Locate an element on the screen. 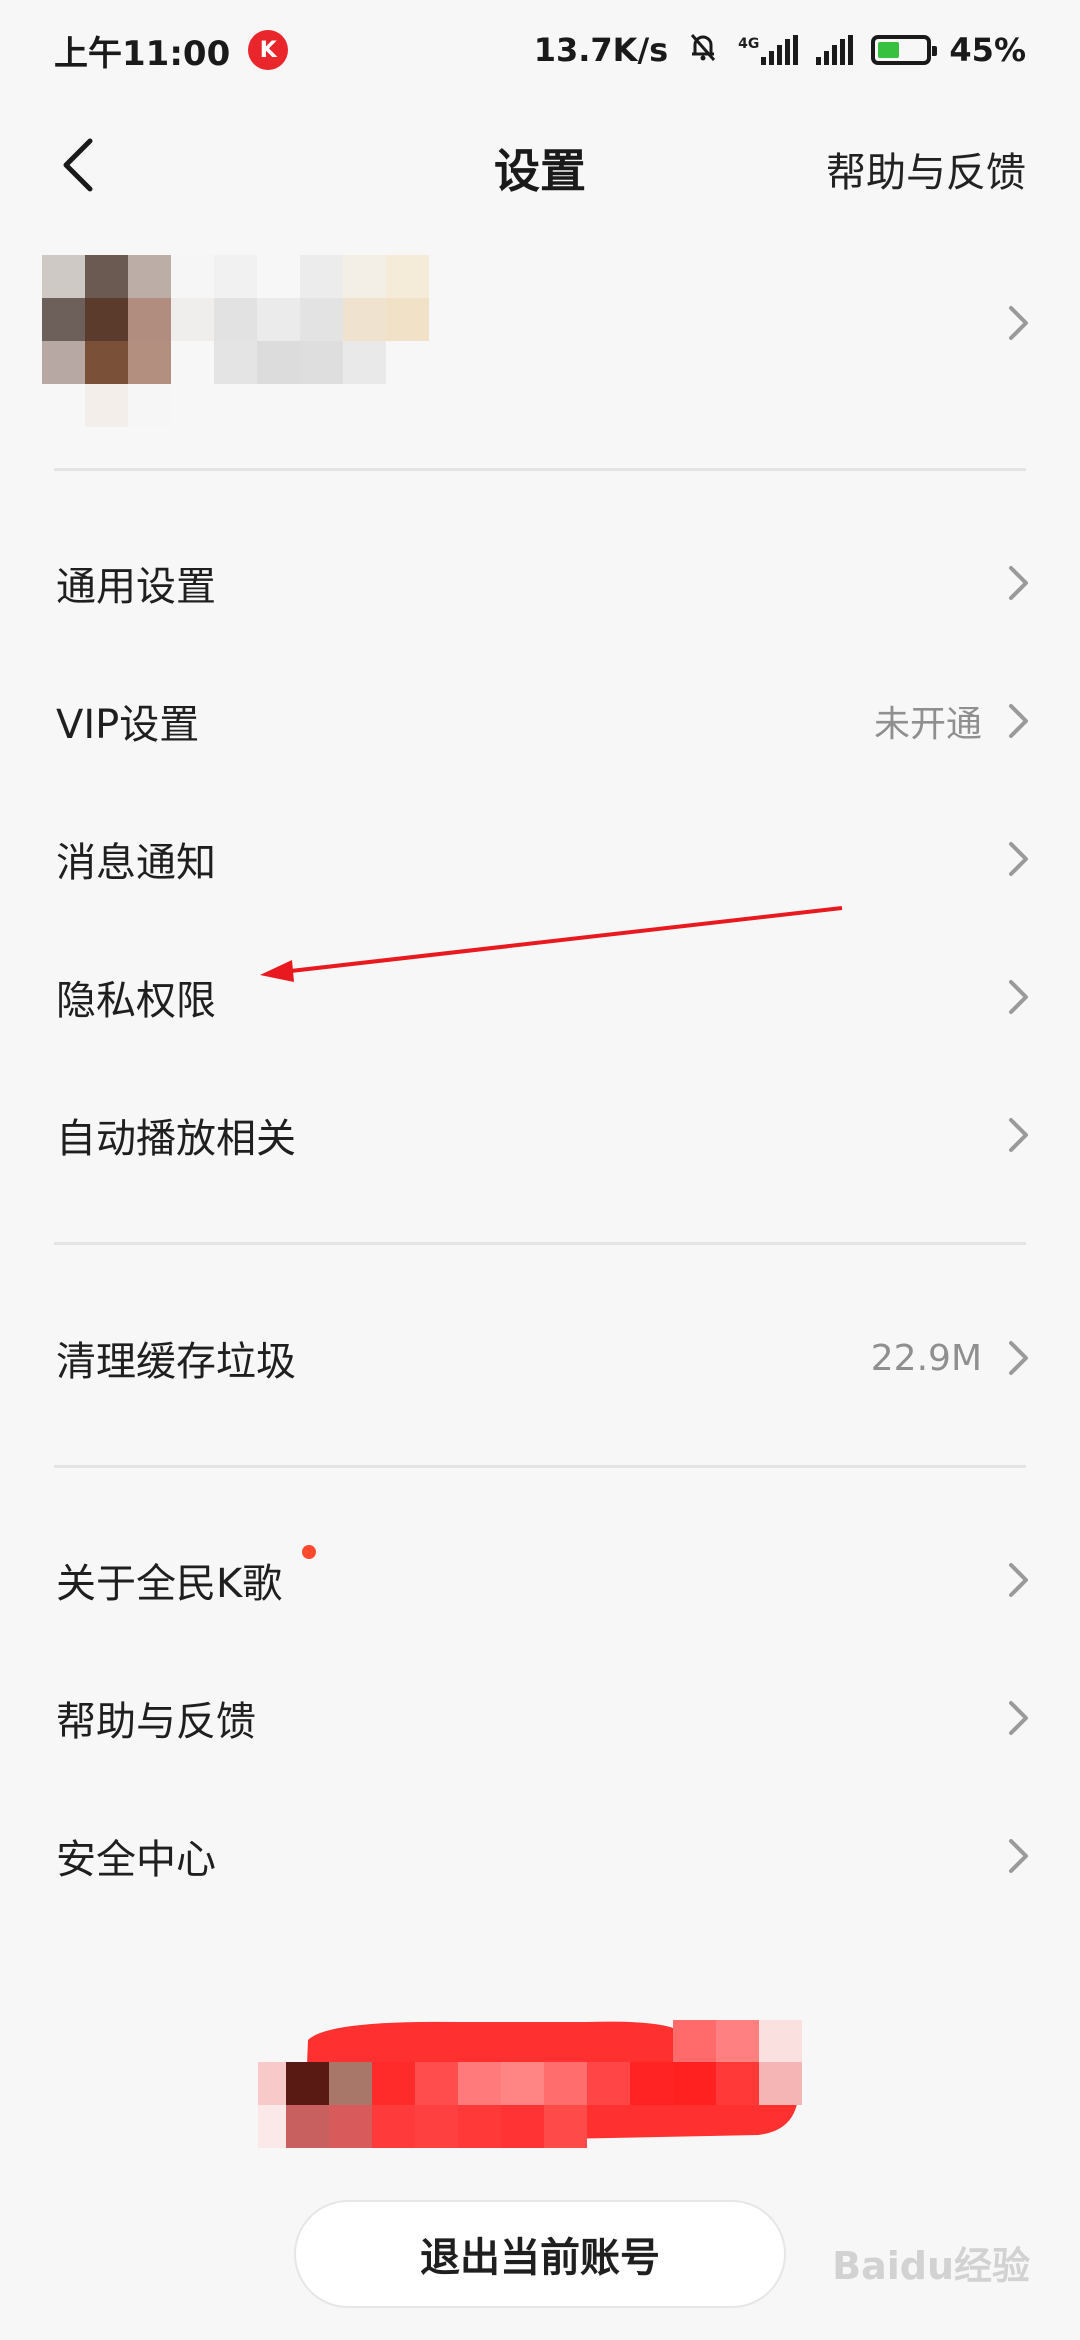 The height and width of the screenshot is (2340, 1080). menu-item-help-feedback: 帮助与反馈 is located at coordinates (540, 1718).